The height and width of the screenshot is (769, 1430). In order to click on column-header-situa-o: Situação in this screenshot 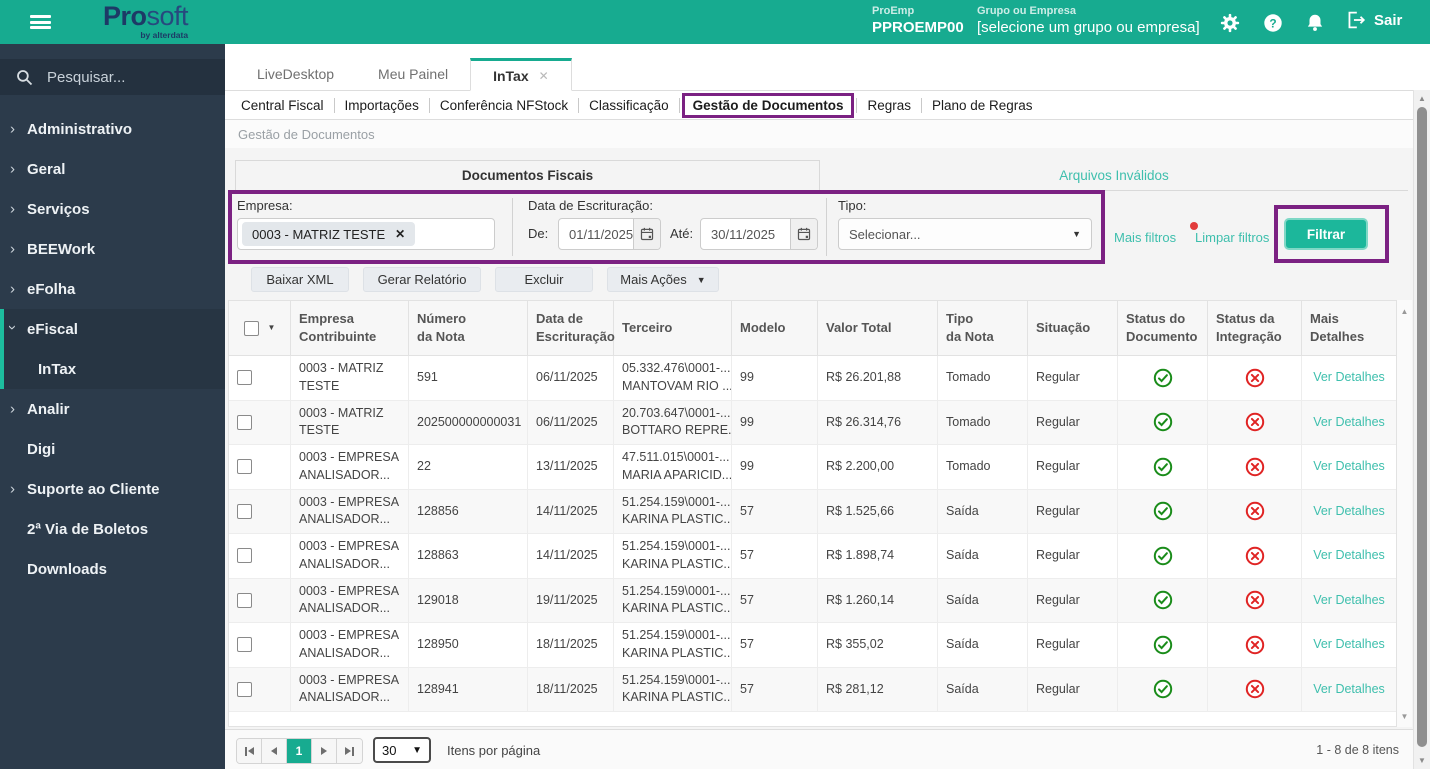, I will do `click(1073, 328)`.